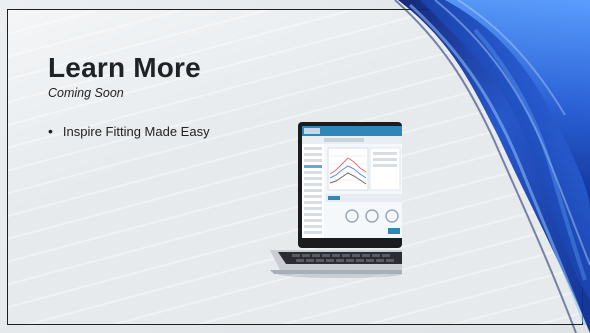 The height and width of the screenshot is (333, 590). Describe the element at coordinates (136, 131) in the screenshot. I see `bullet-text: Inspire Fitting Made Easy` at that location.